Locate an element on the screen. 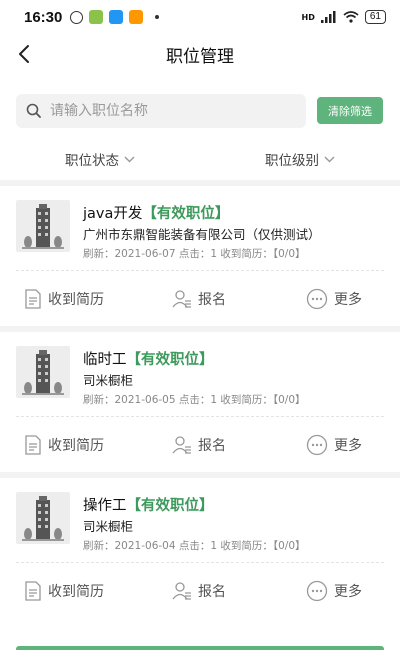 Image resolution: width=400 pixels, height=650 pixels. filter-row: 职位状态 职位级别 is located at coordinates (200, 159).